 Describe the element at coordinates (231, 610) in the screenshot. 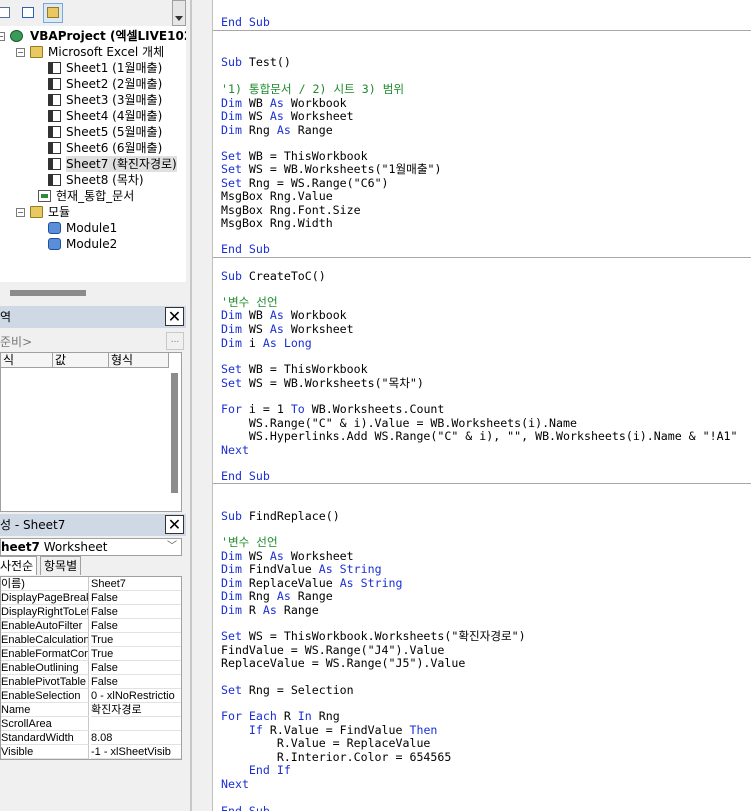

I see `code-keyword: Dim` at that location.